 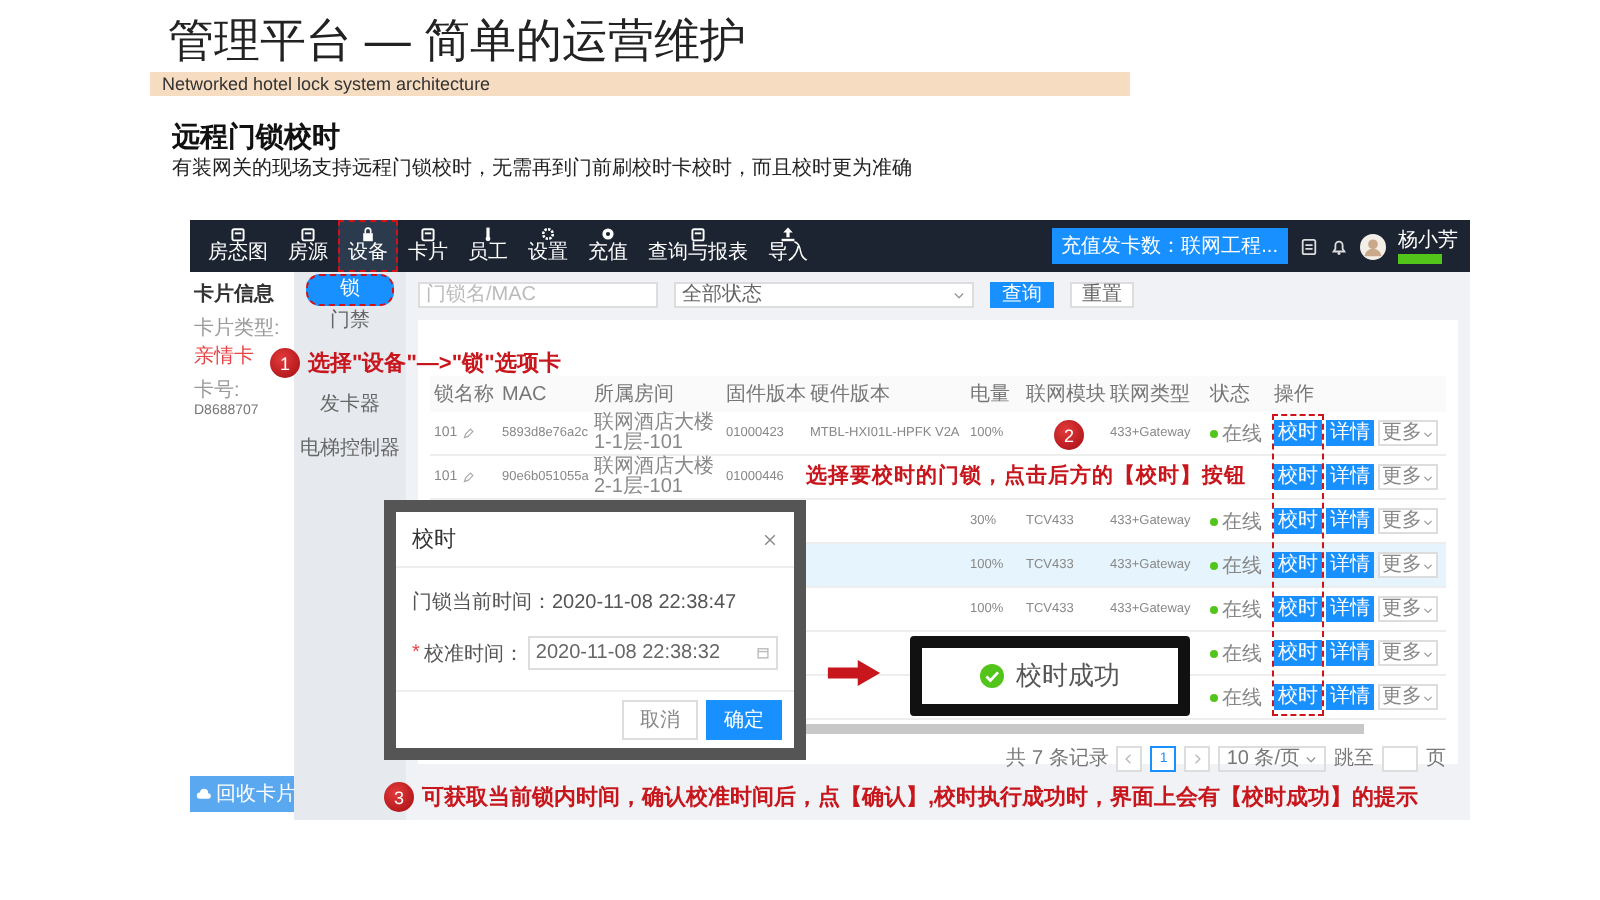 What do you see at coordinates (543, 169) in the screenshot?
I see `section-description: 有装网关的现场支持远程门锁校时，无需再到门前刷校时卡校时，而且校时更为准确` at bounding box center [543, 169].